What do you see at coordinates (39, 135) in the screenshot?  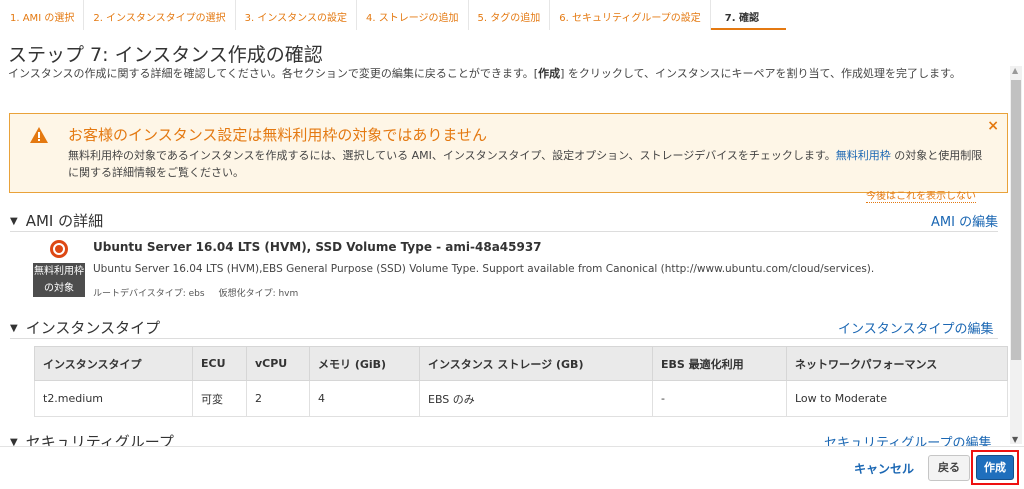 I see `warning-icon` at bounding box center [39, 135].